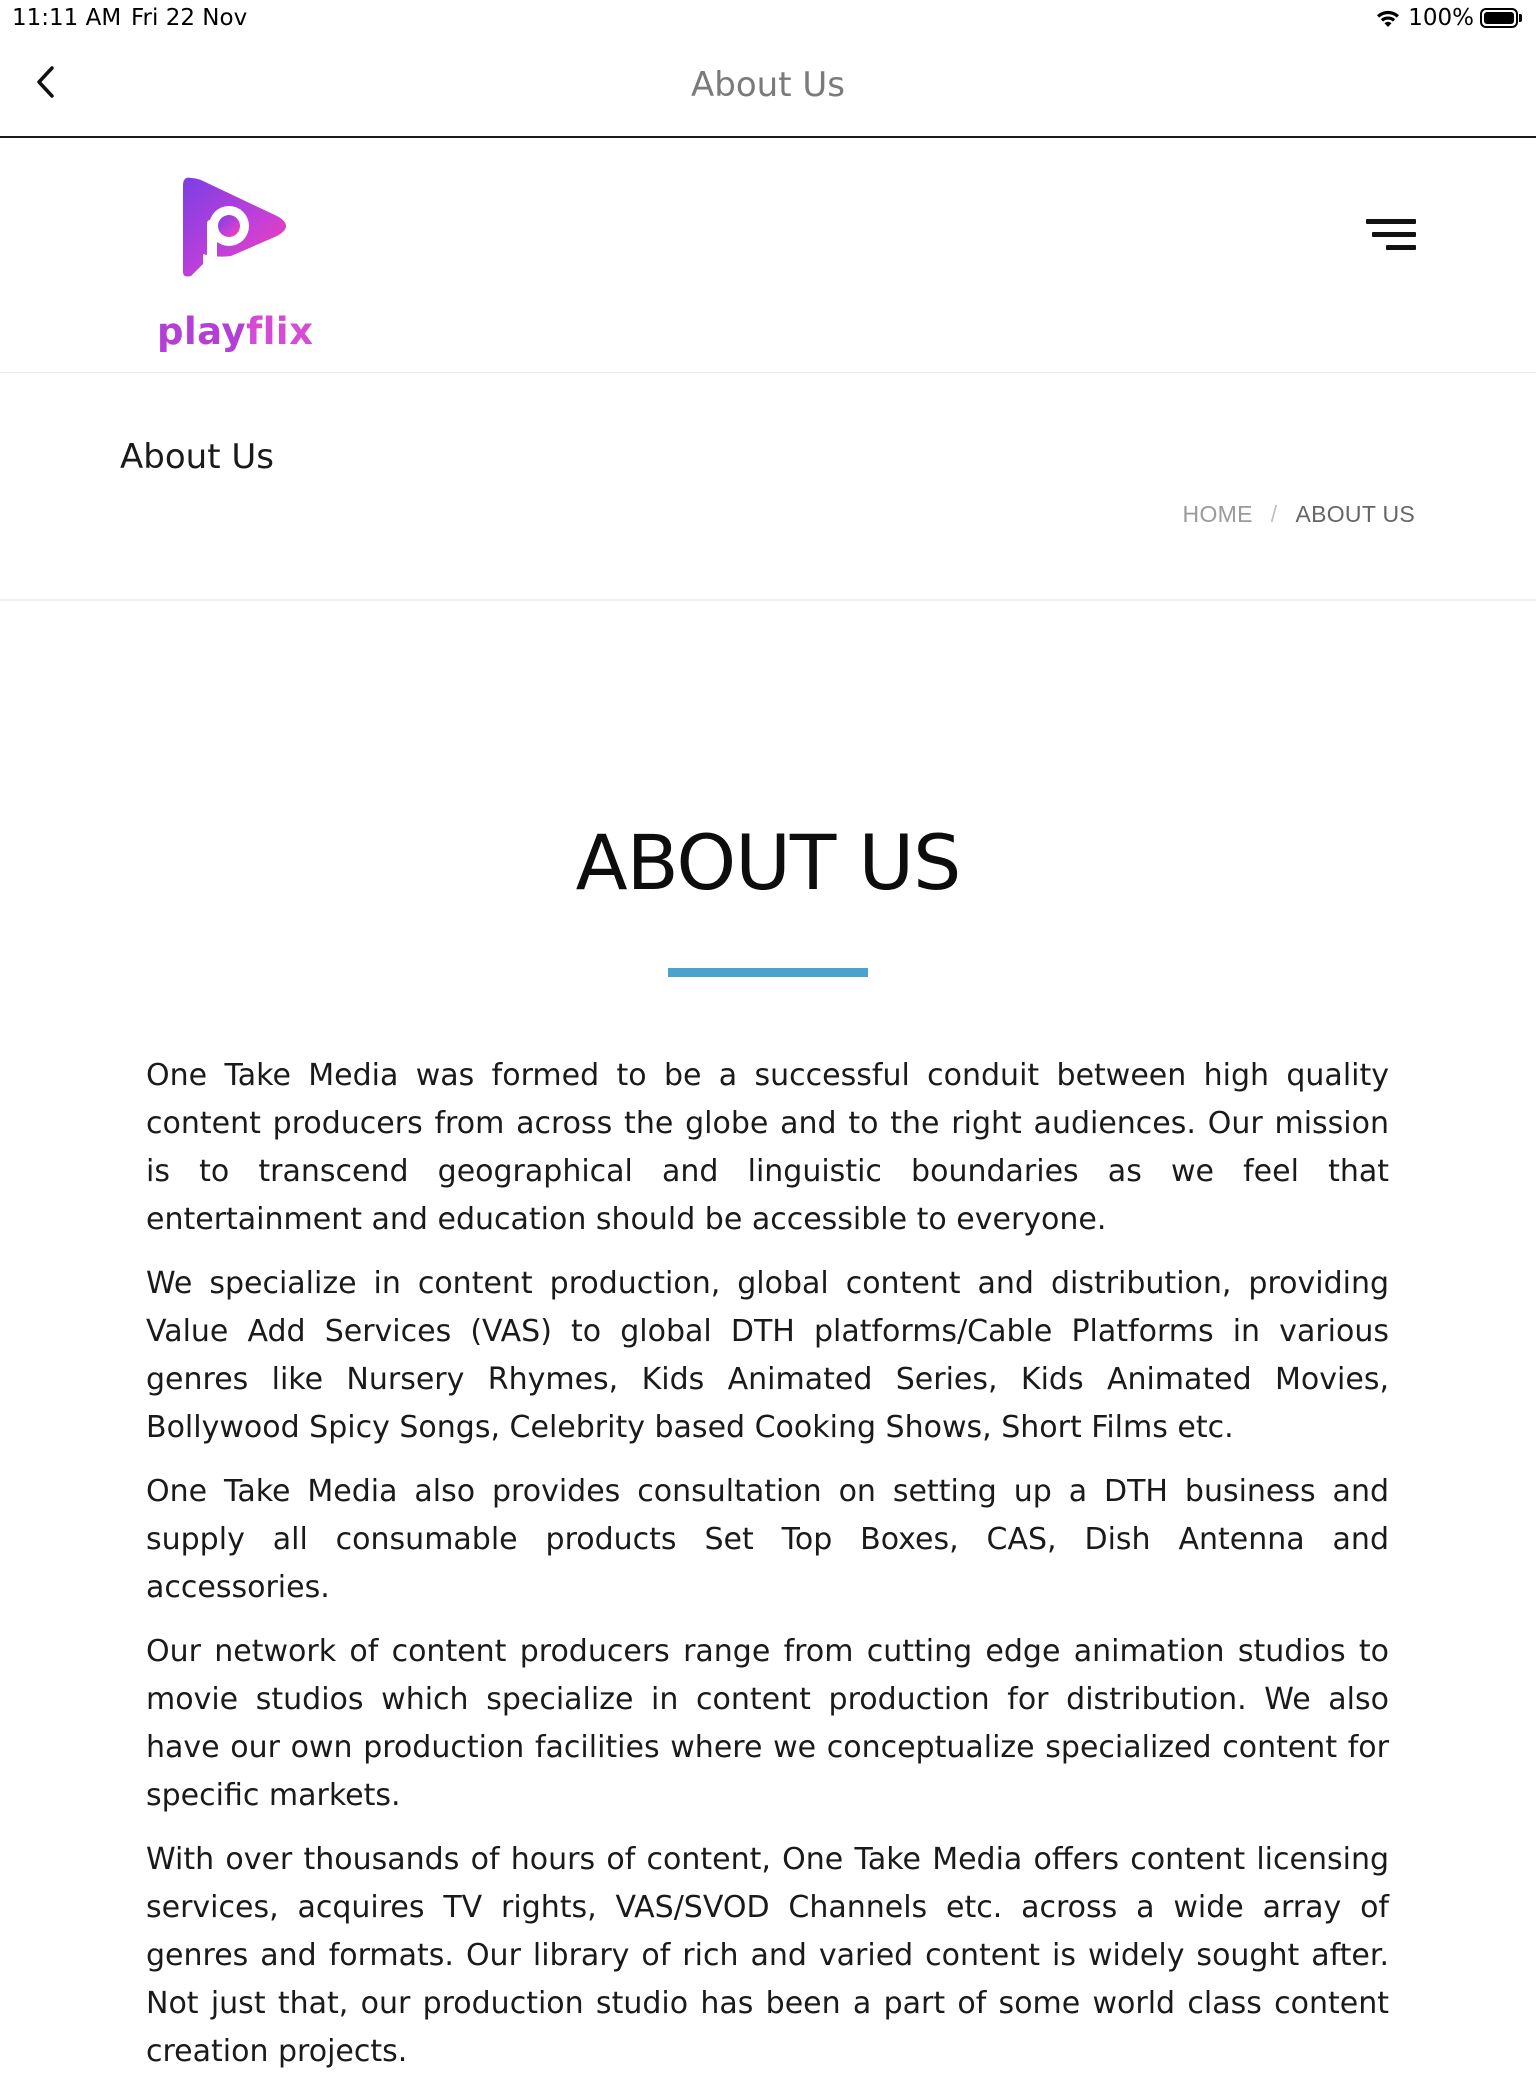 The width and height of the screenshot is (1536, 2092). Describe the element at coordinates (234, 227) in the screenshot. I see `play-logo-icon` at that location.